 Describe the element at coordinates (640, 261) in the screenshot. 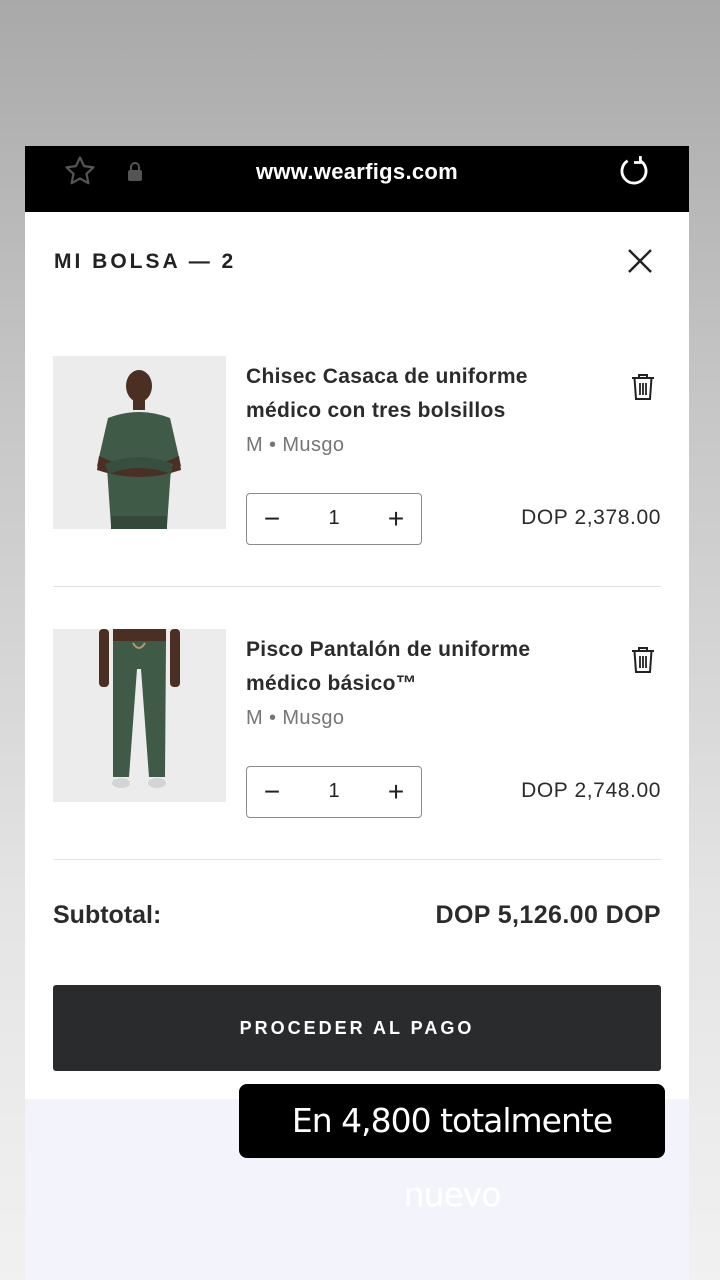

I see `close-icon` at that location.